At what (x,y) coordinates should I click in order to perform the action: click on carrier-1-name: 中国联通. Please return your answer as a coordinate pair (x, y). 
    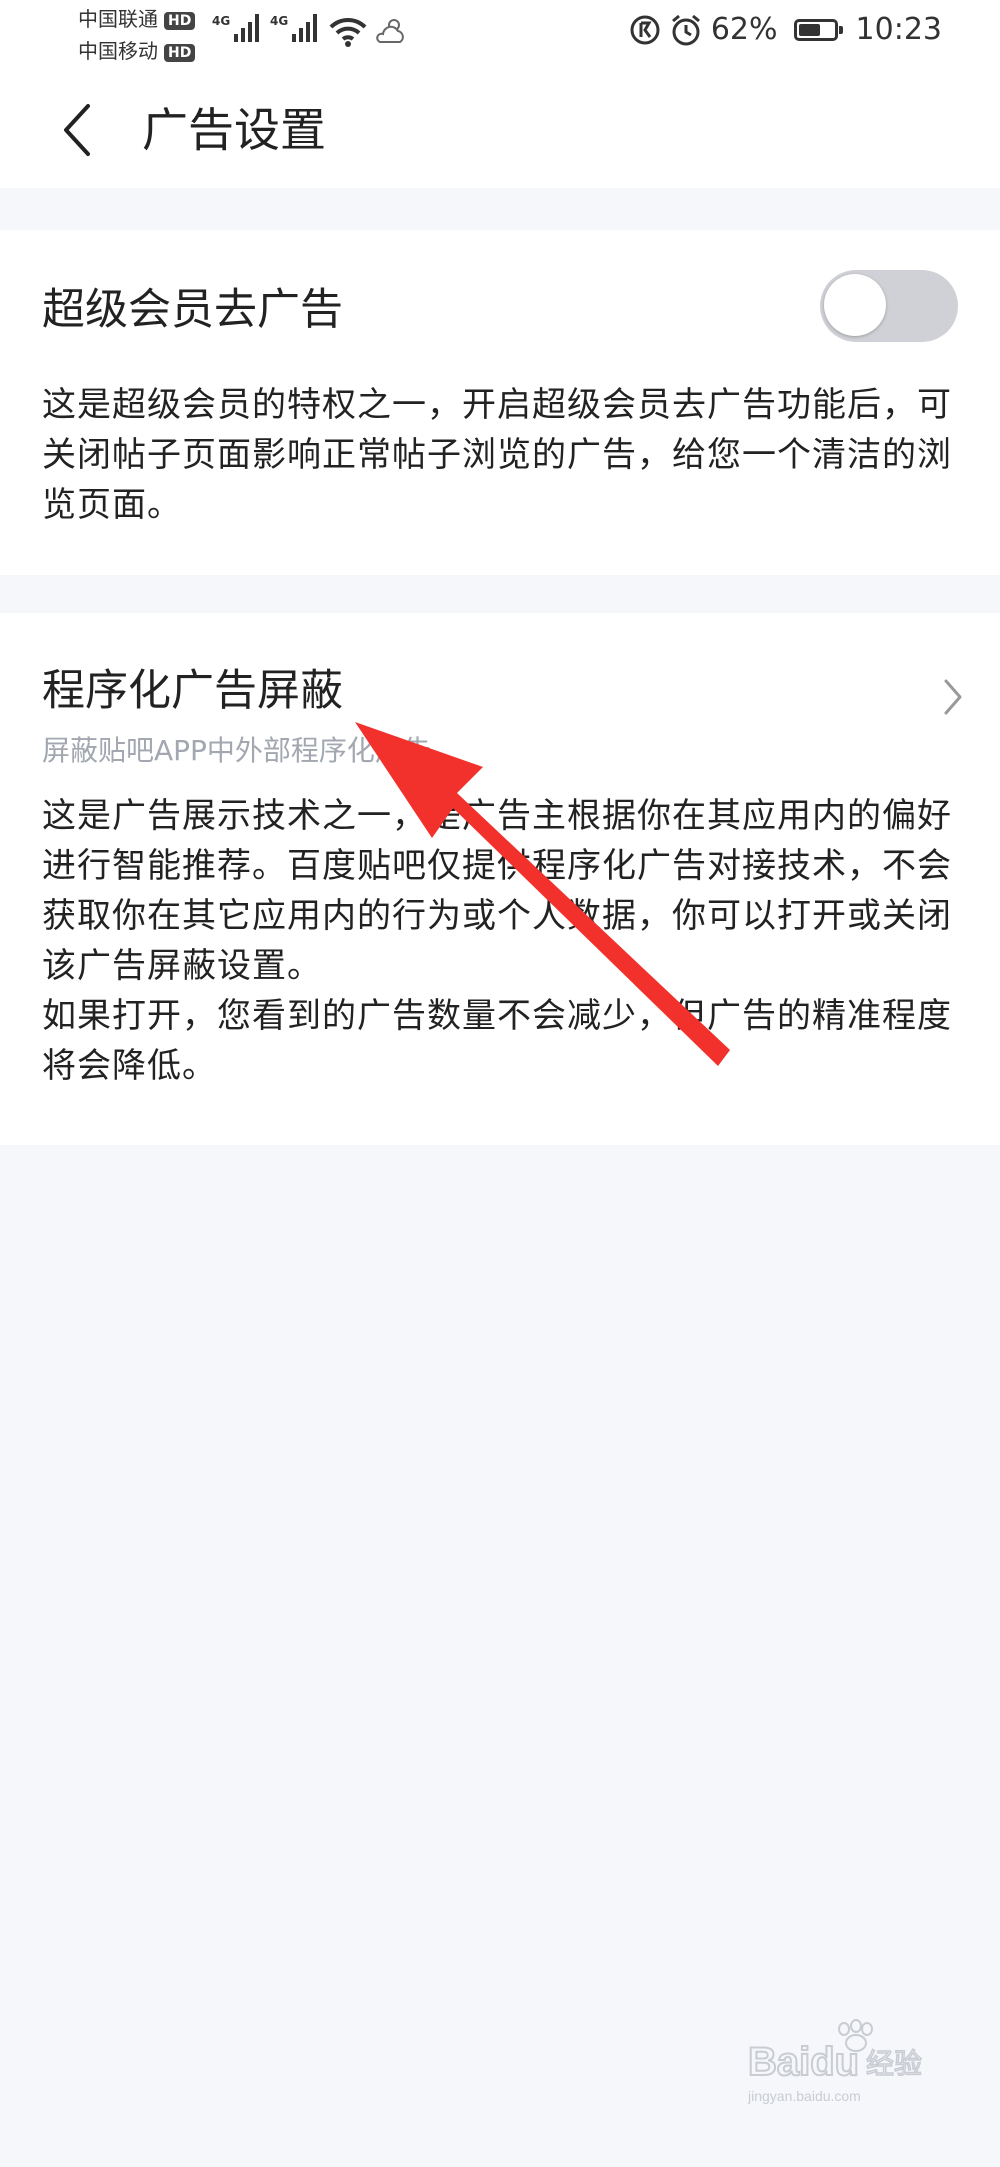
    Looking at the image, I should click on (118, 19).